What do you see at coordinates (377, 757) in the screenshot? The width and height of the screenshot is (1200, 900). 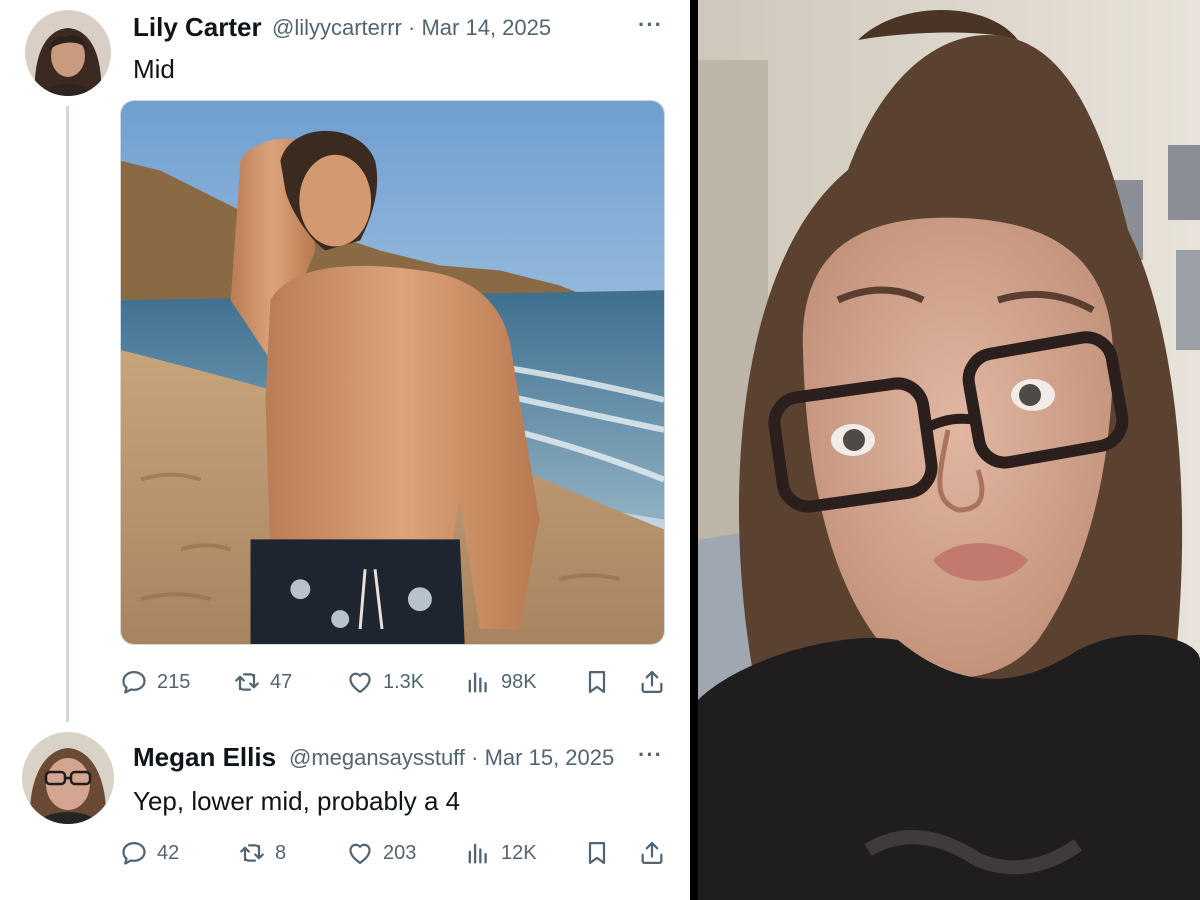 I see `author-handle: @megansaysstuff` at bounding box center [377, 757].